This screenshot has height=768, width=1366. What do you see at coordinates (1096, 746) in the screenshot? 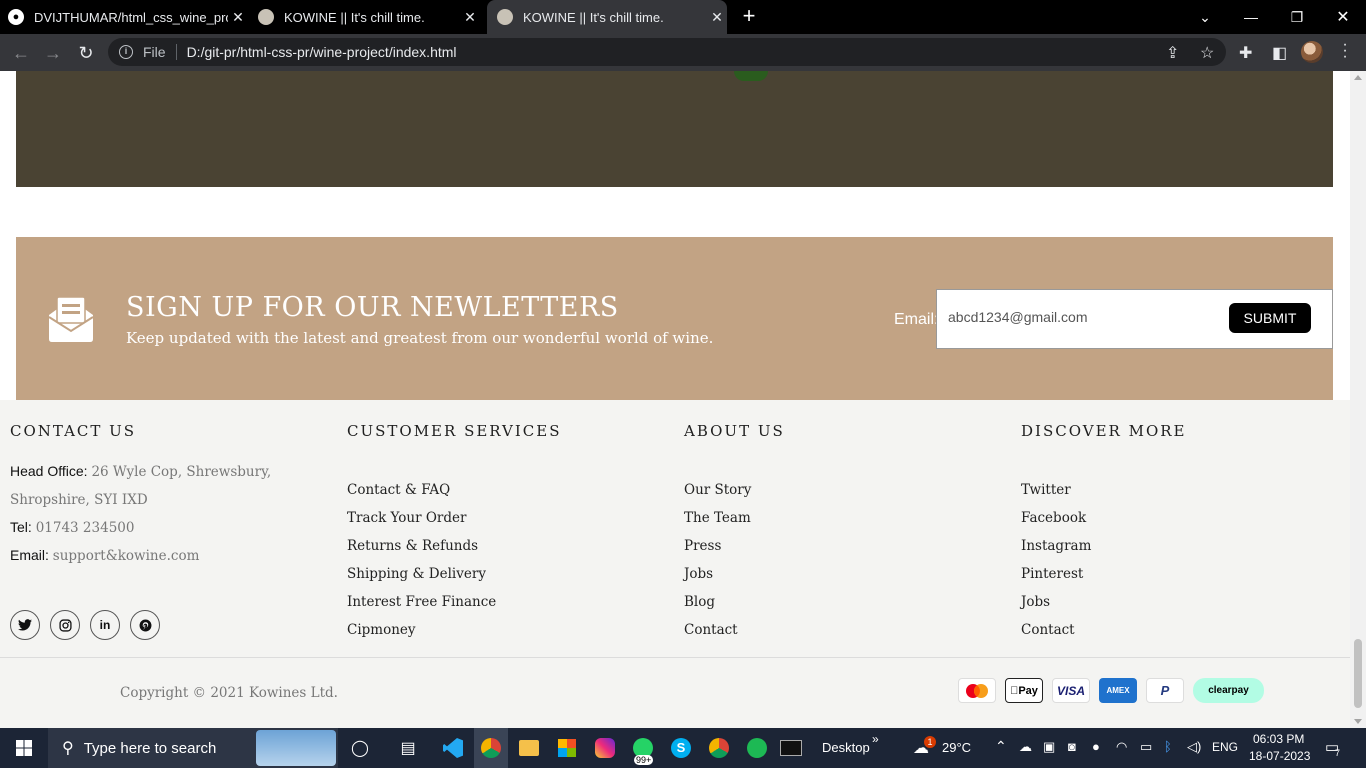
I see `steam-icon: ●` at bounding box center [1096, 746].